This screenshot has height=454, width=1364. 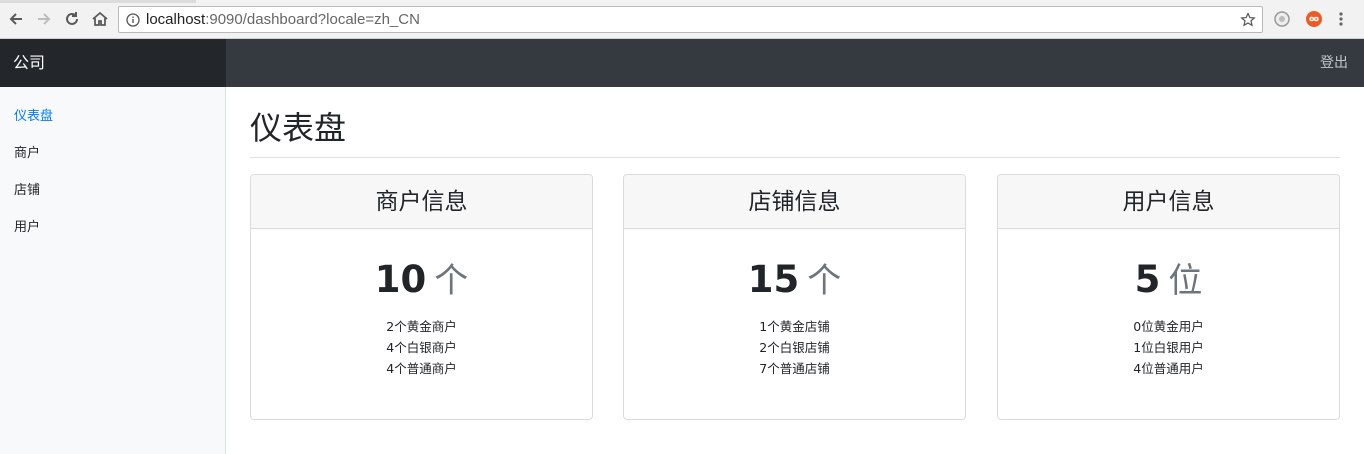 I want to click on back-arrow-icon, so click(x=15, y=19).